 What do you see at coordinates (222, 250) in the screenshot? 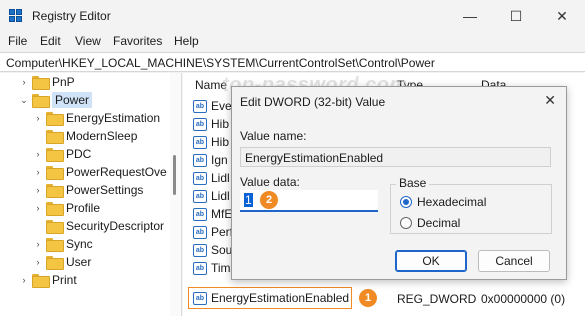
I see `value-name: Sou` at bounding box center [222, 250].